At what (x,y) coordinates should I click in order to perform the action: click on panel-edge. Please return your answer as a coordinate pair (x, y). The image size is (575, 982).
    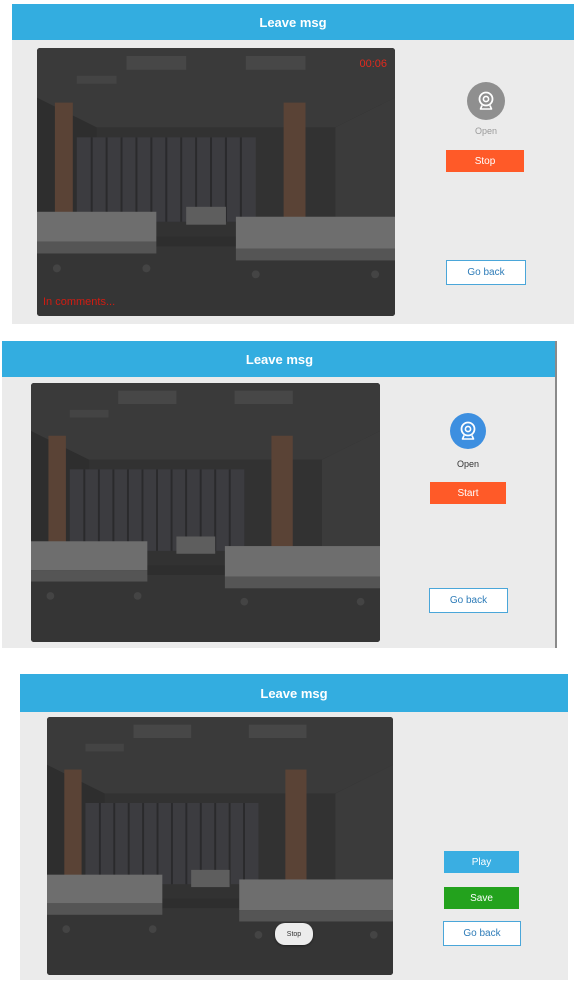
    Looking at the image, I should click on (556, 494).